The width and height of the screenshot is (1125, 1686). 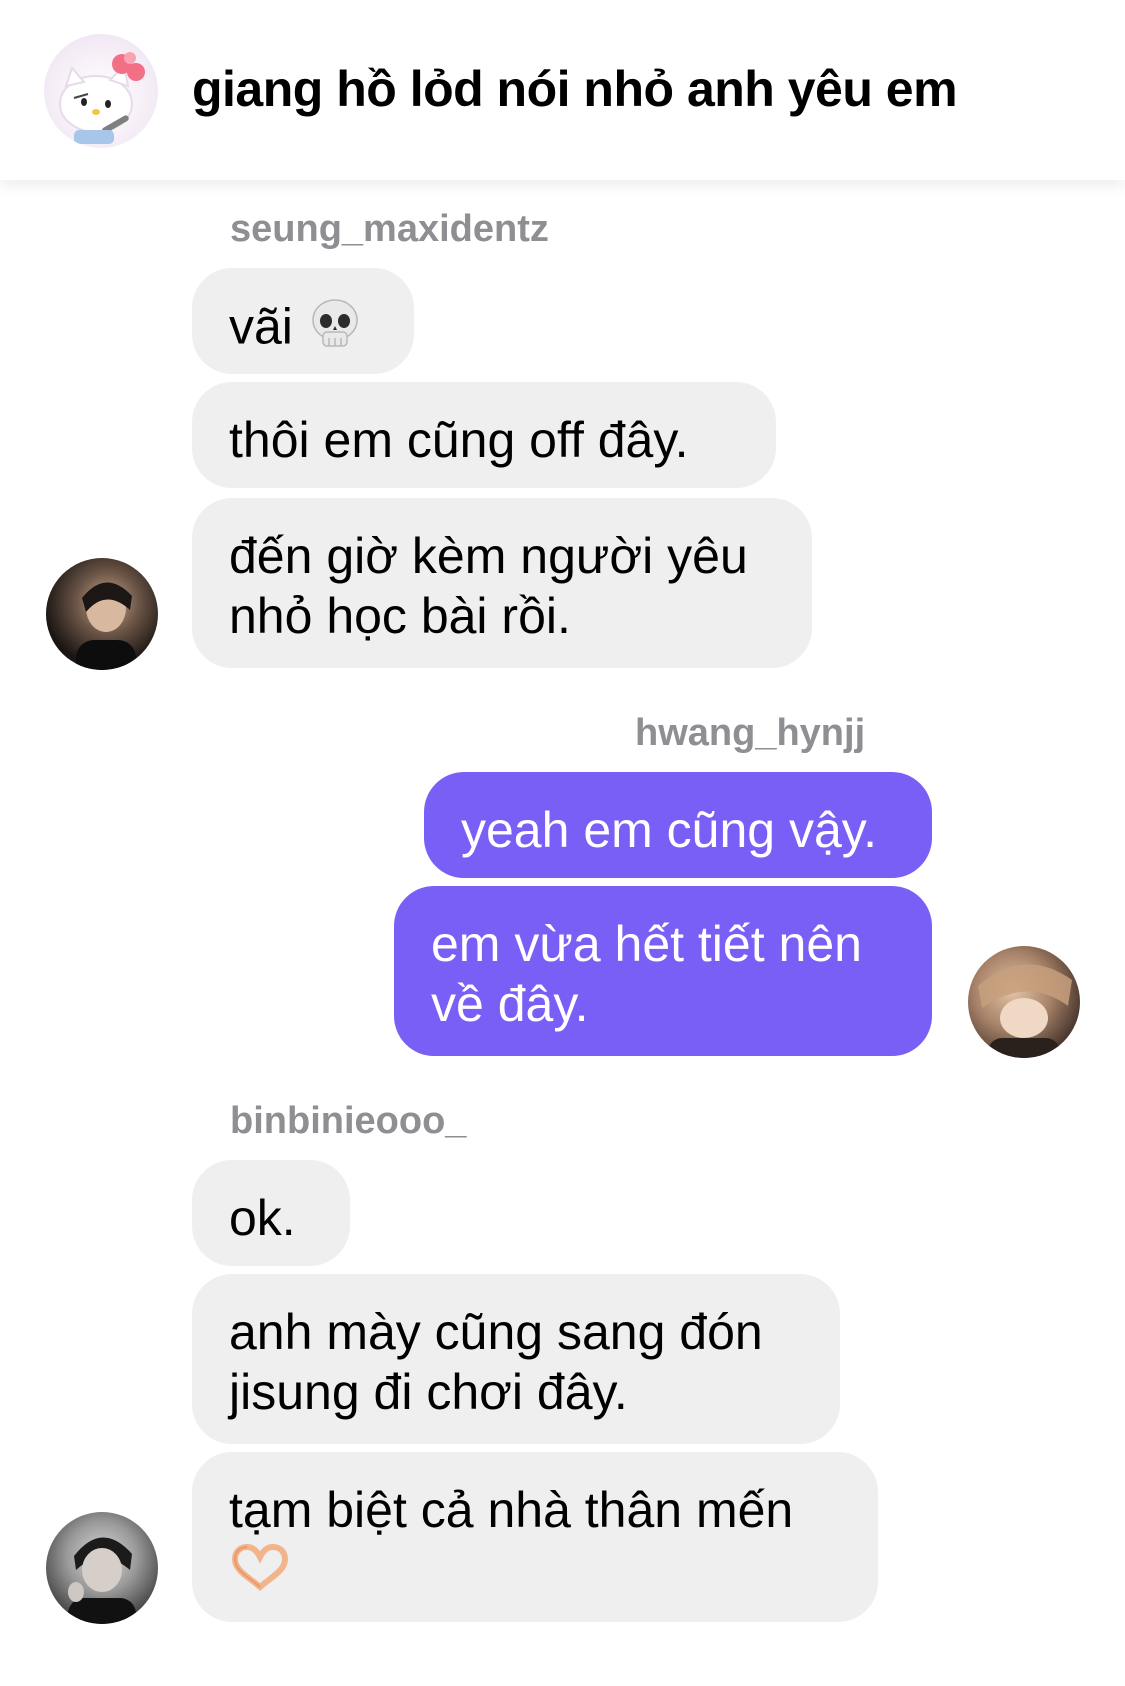 What do you see at coordinates (261, 326) in the screenshot?
I see `message-text: vãi` at bounding box center [261, 326].